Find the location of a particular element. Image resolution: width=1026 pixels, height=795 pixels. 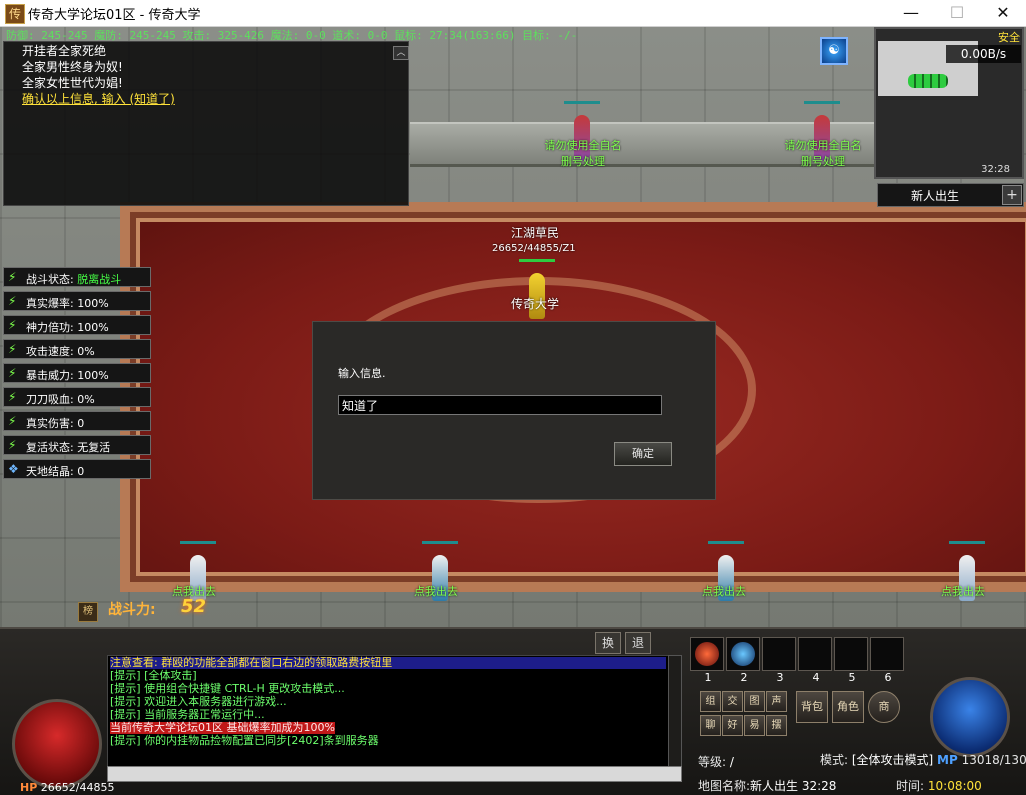

skill-slot-5: 5 is located at coordinates (851, 660).